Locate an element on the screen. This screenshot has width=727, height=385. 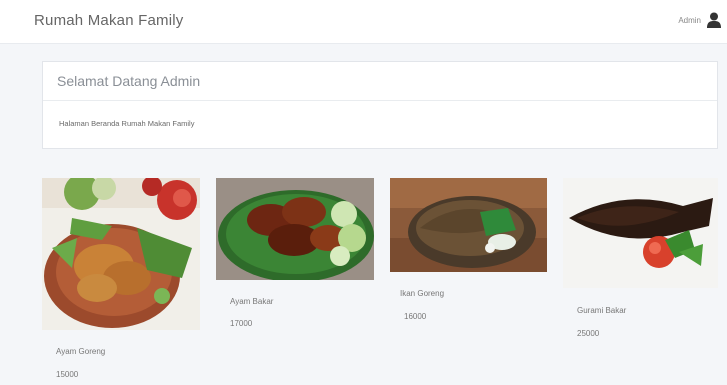
user-menu: Admin is located at coordinates (699, 20).